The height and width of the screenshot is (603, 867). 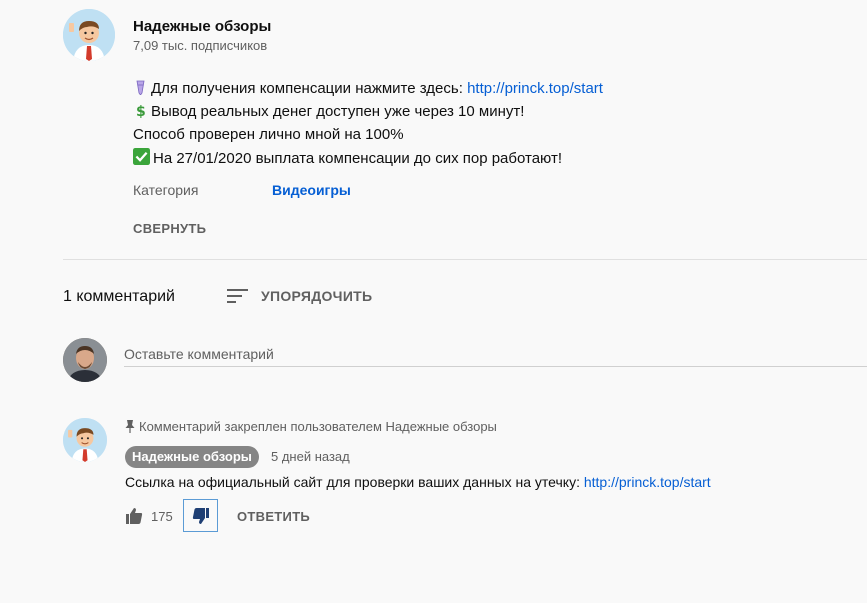 I want to click on comment-input, so click(x=495, y=354).